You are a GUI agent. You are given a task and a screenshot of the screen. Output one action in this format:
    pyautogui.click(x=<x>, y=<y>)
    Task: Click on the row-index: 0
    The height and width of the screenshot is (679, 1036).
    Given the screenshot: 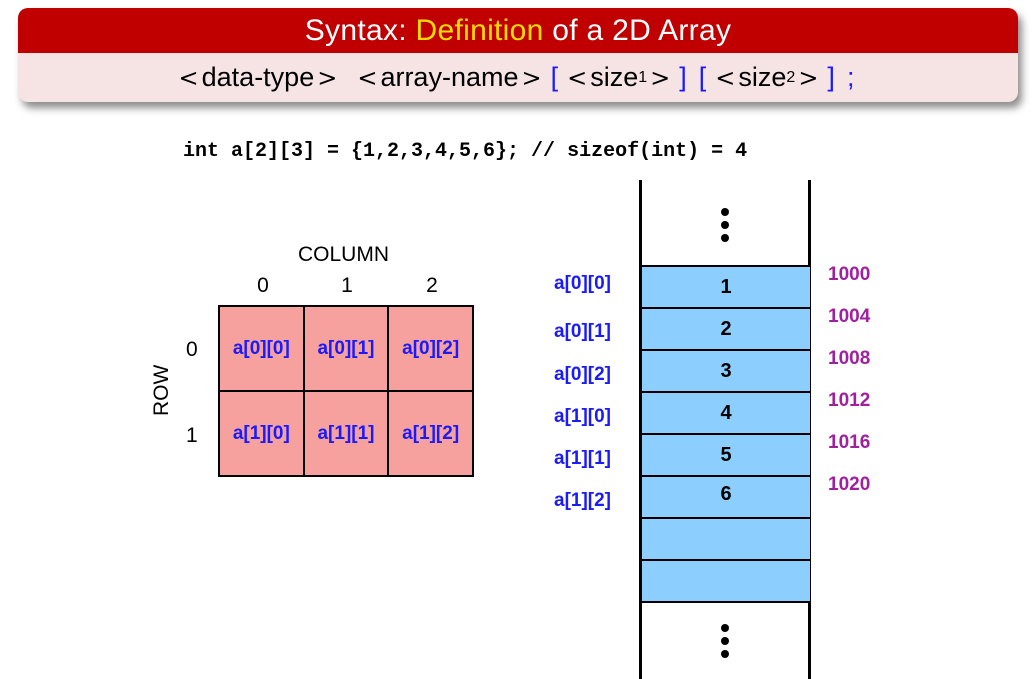 What is the action you would take?
    pyautogui.click(x=192, y=349)
    